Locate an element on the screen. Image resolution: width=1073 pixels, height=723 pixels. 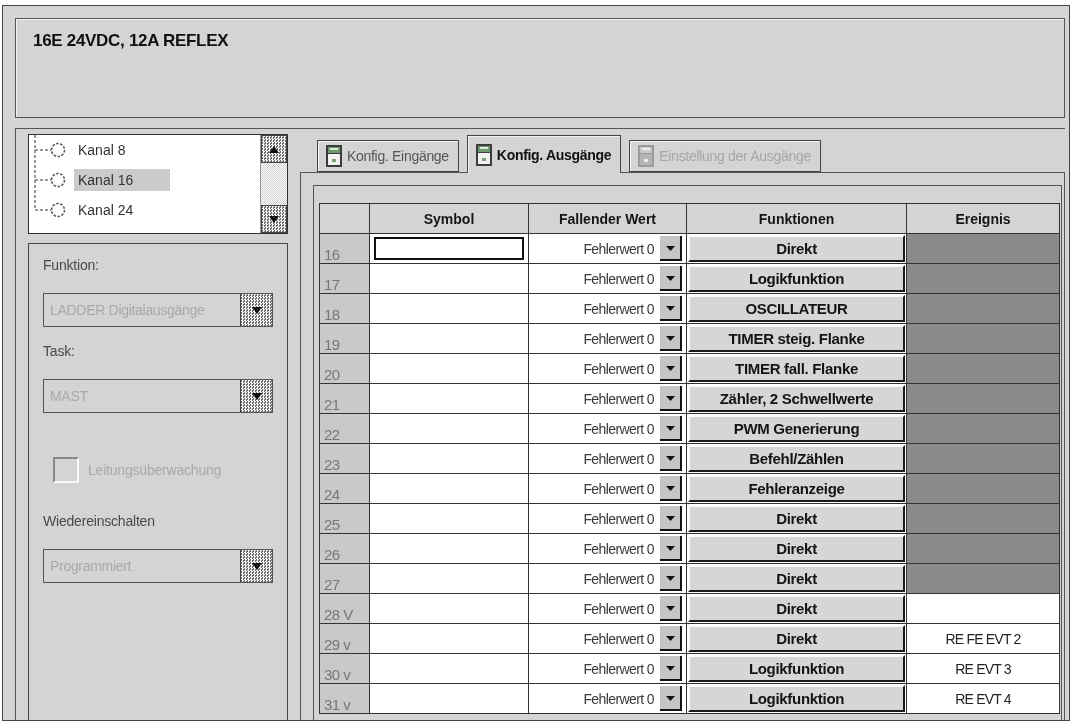
channel-number: 16 is located at coordinates (344, 248).